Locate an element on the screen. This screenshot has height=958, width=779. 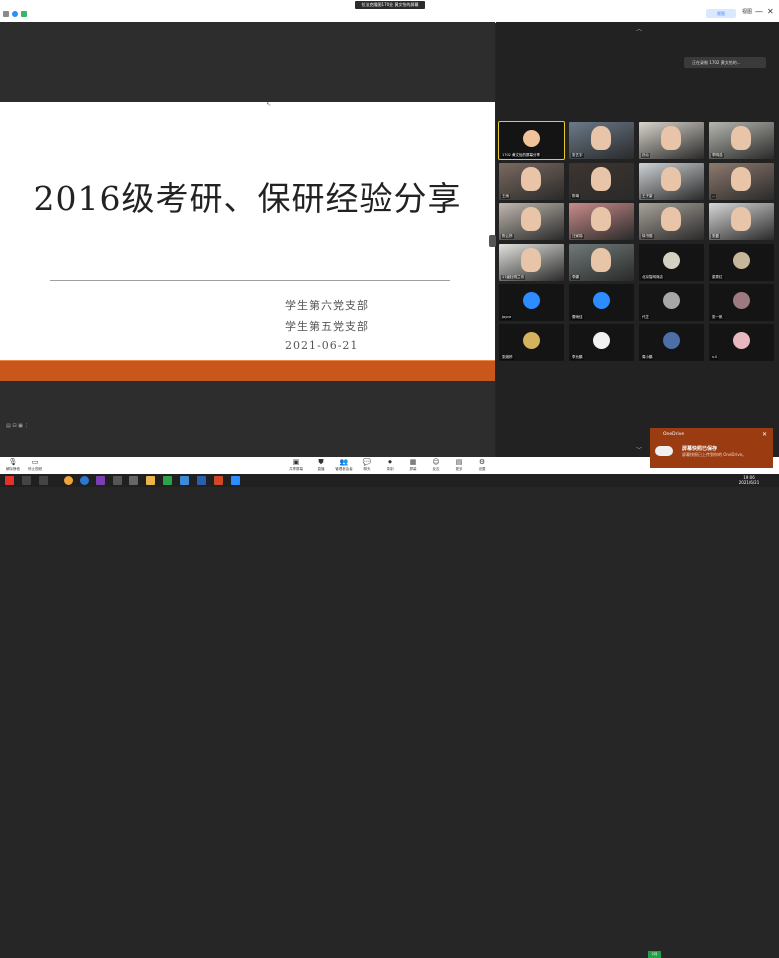
screen-button: ▦ 屏幕 is located at coordinates (413, 465).